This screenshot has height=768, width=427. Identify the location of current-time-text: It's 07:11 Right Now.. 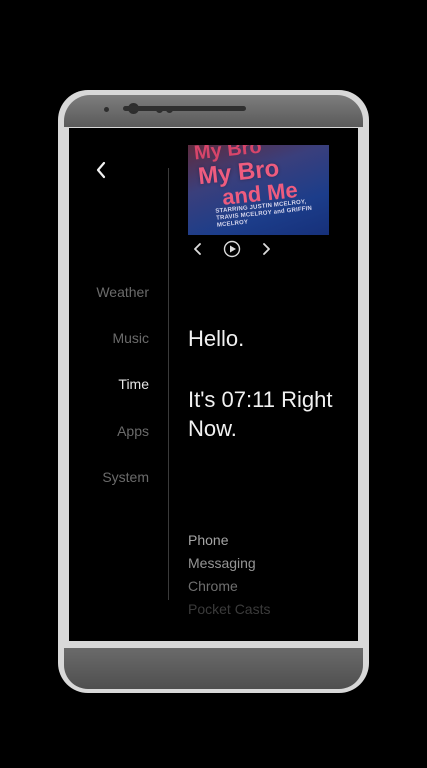
(260, 414).